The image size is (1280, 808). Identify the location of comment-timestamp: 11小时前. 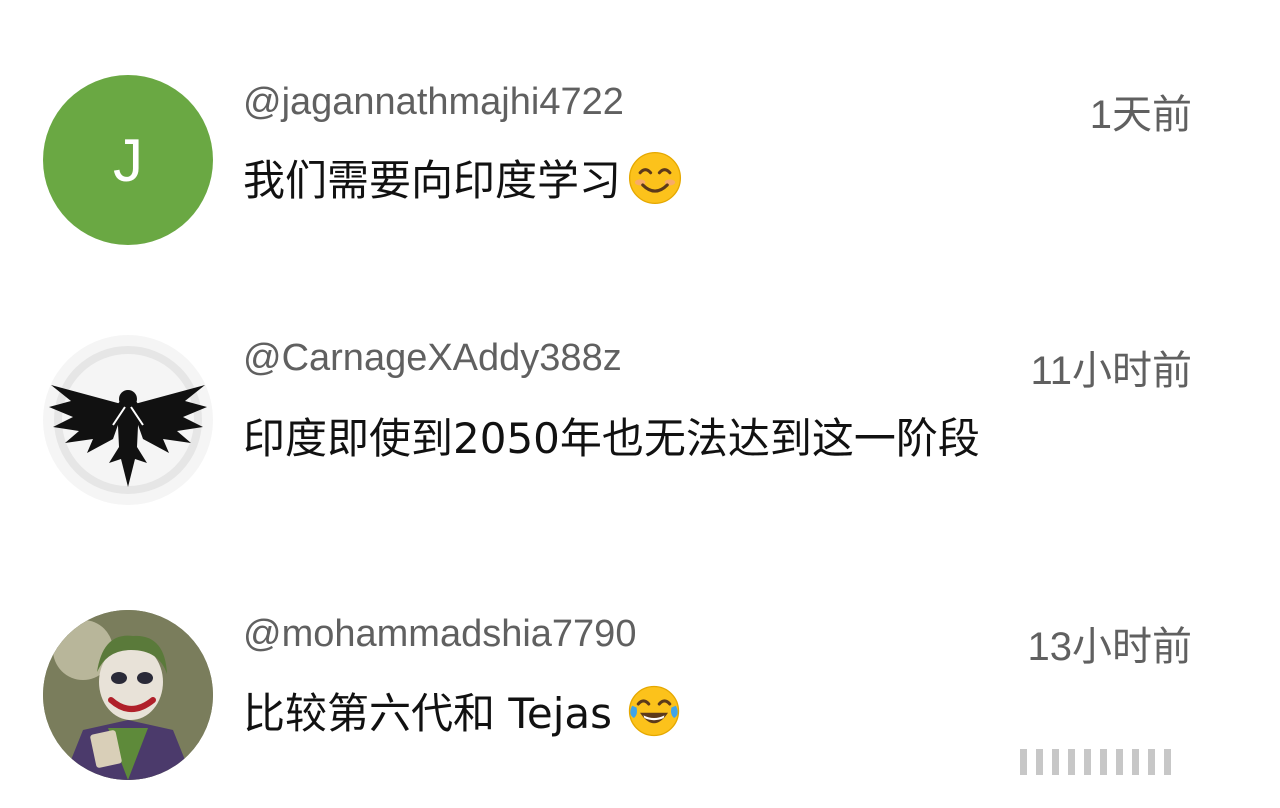
(1111, 371).